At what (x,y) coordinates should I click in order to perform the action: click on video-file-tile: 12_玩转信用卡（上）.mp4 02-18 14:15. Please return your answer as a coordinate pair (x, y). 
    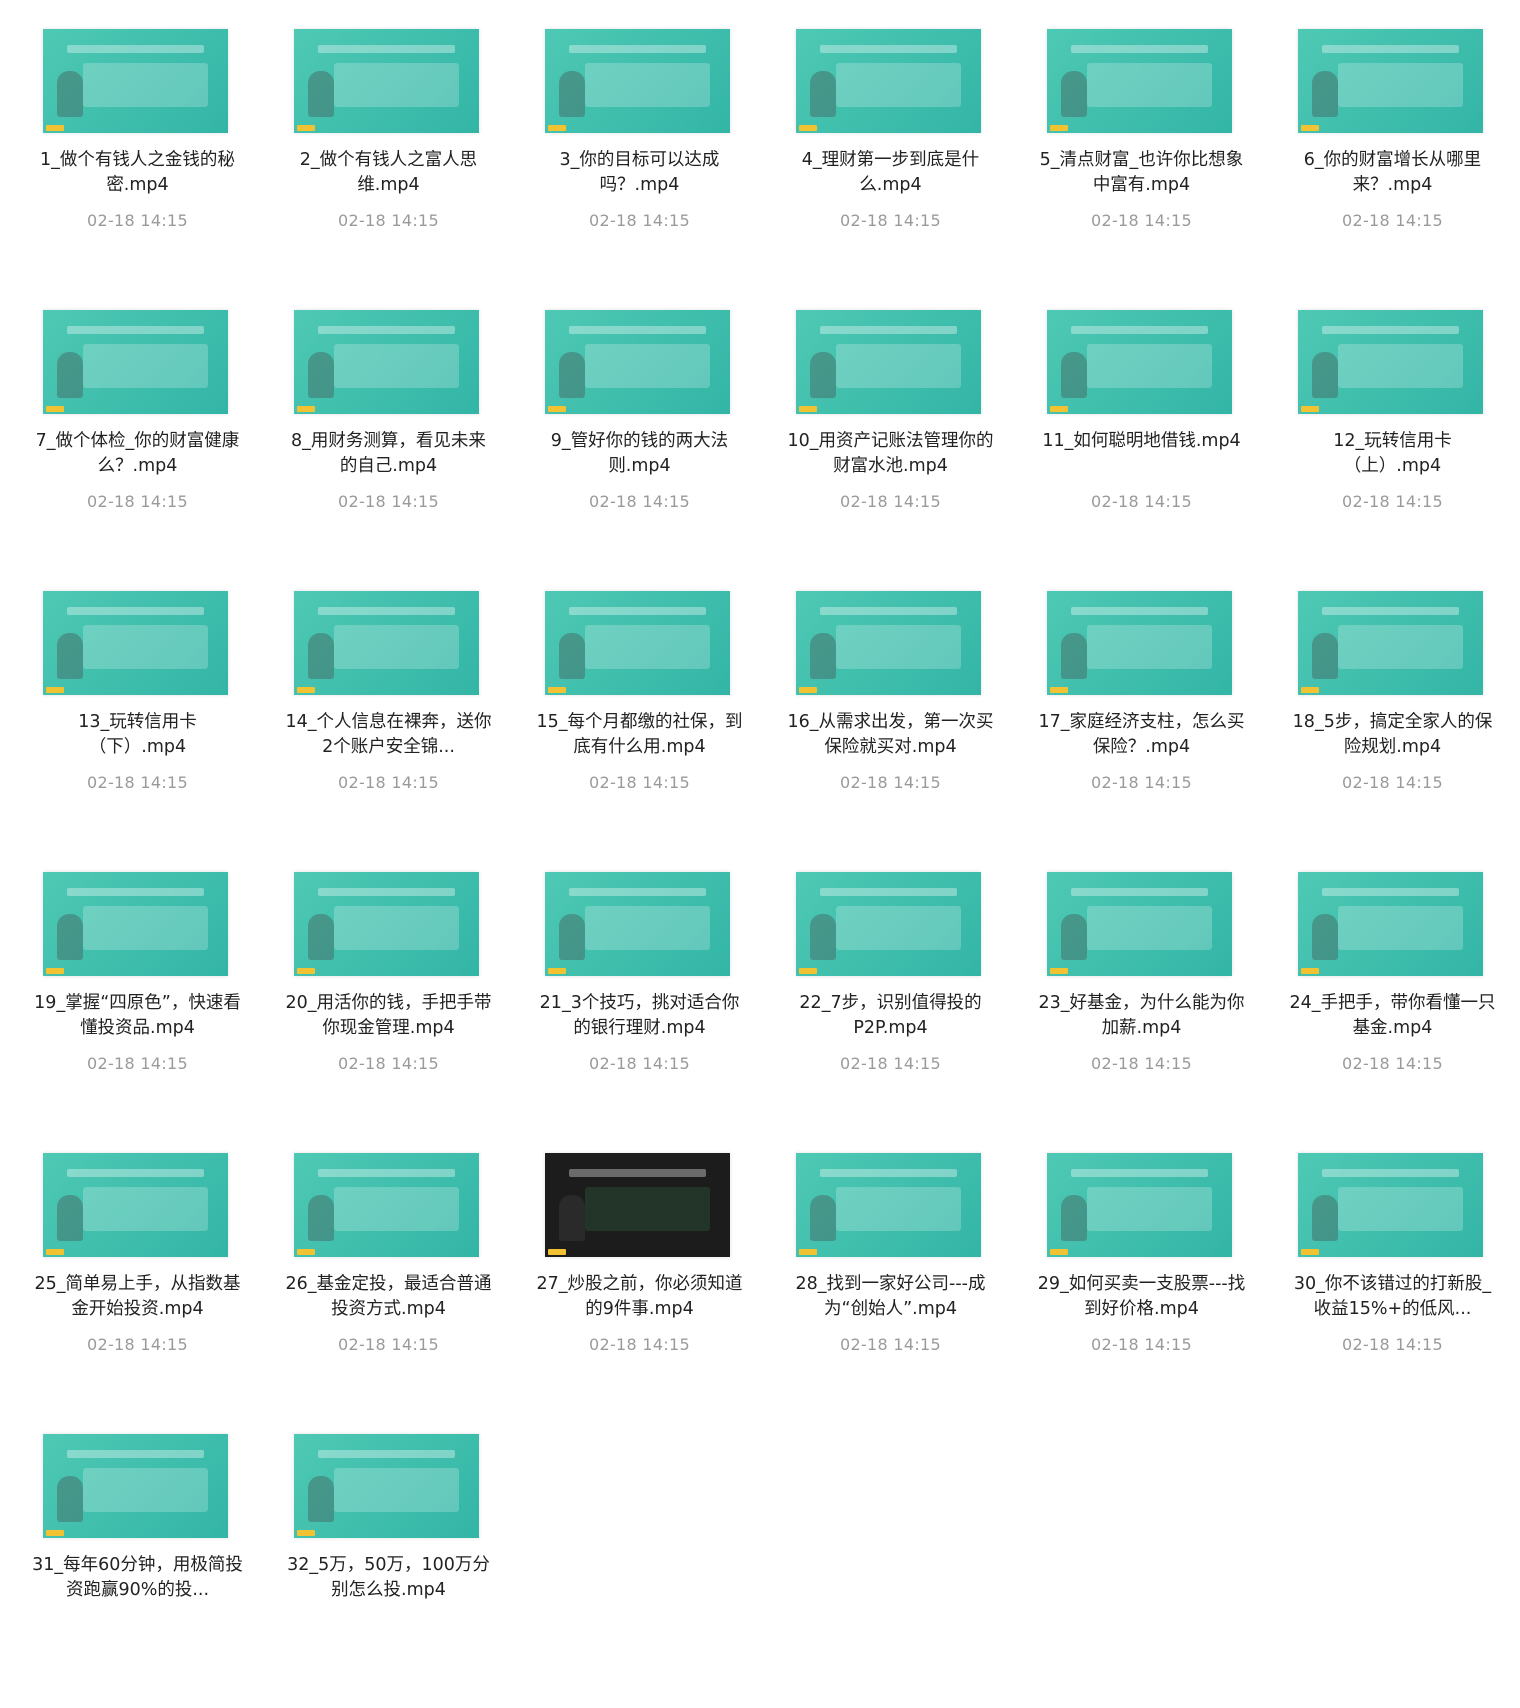
    Looking at the image, I should click on (1398, 443).